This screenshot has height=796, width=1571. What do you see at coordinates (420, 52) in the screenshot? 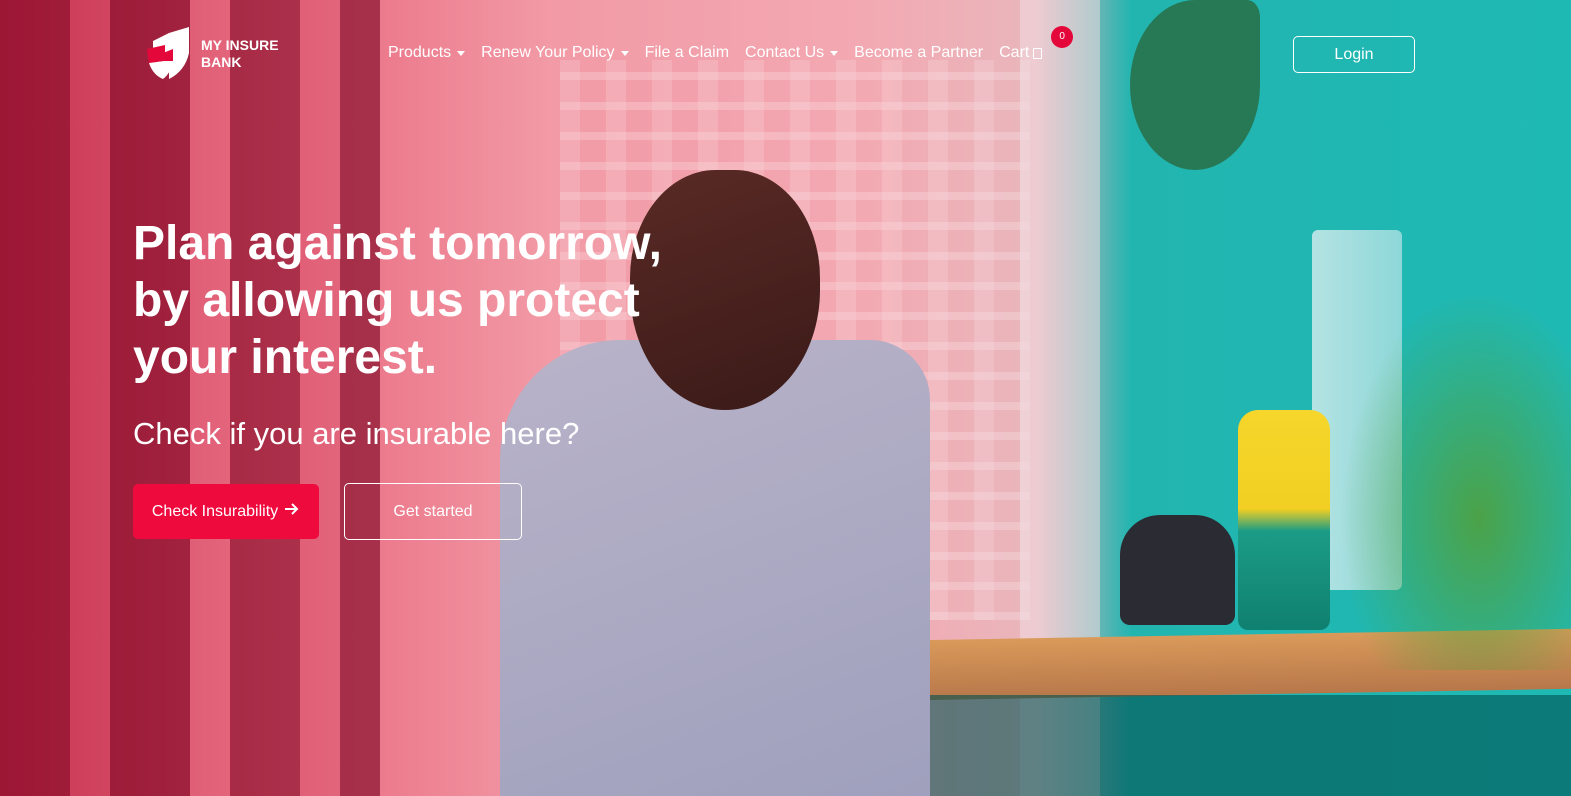
I see `nav-item-label: Products` at bounding box center [420, 52].